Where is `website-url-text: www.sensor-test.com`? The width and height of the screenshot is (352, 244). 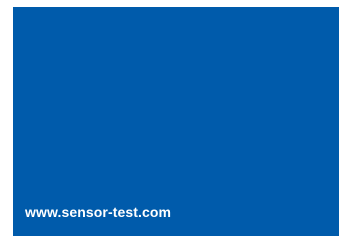
website-url-text: www.sensor-test.com is located at coordinates (98, 212).